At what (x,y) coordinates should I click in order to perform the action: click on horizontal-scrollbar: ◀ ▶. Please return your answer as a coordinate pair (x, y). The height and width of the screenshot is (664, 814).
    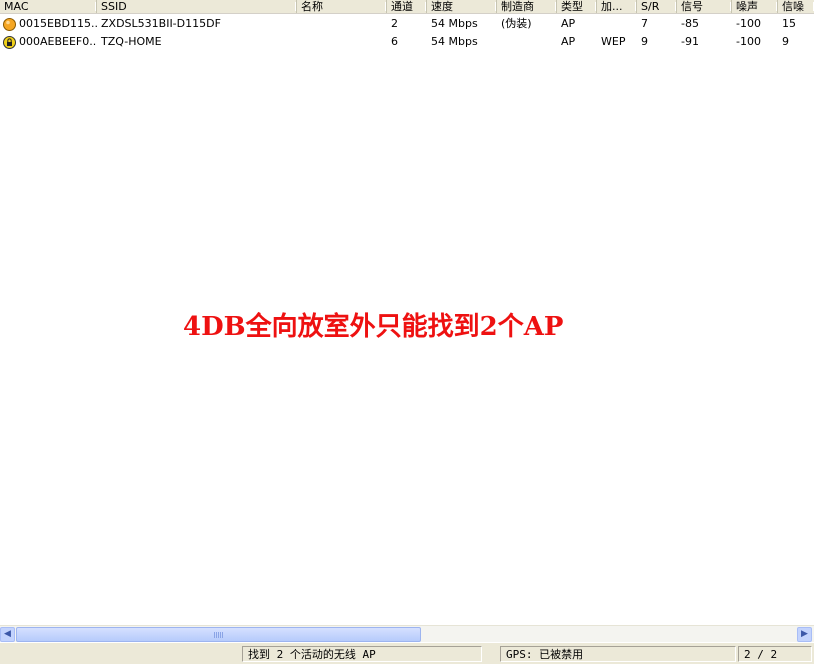
    Looking at the image, I should click on (407, 633).